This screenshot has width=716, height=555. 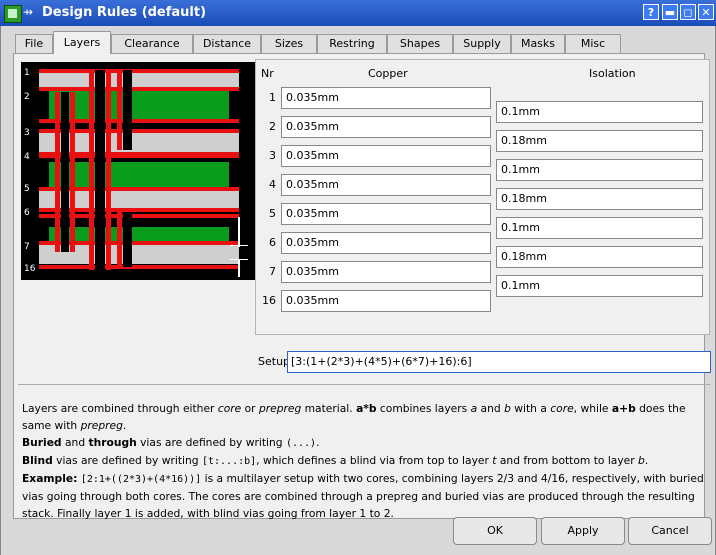 I want to click on tab-misc: Misc, so click(x=593, y=43).